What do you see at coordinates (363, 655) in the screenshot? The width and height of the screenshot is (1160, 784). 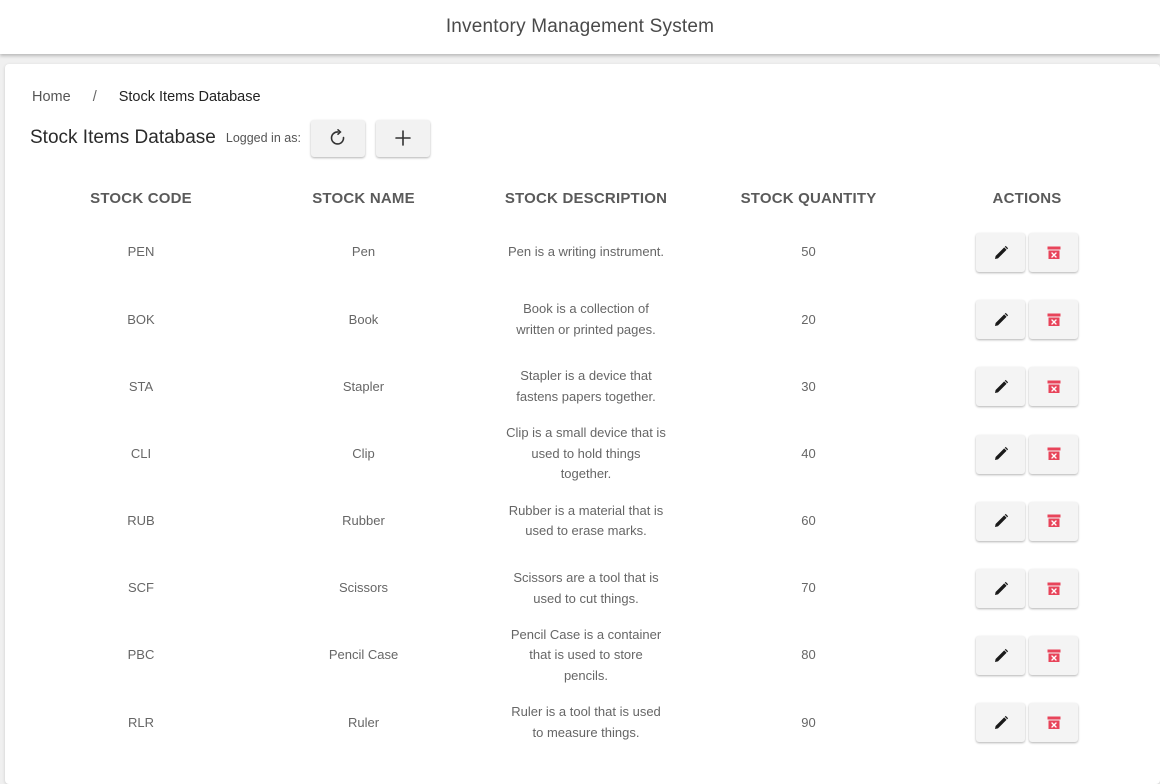 I see `stock-name-cell: Pencil Case` at bounding box center [363, 655].